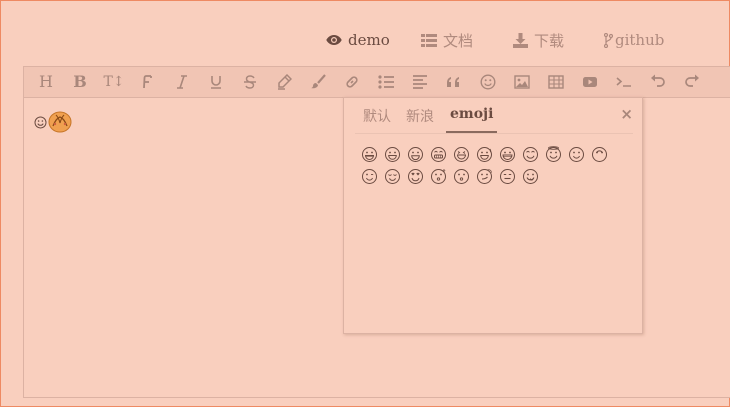 This screenshot has height=407, width=730. I want to click on terminal-icon, so click(623, 82).